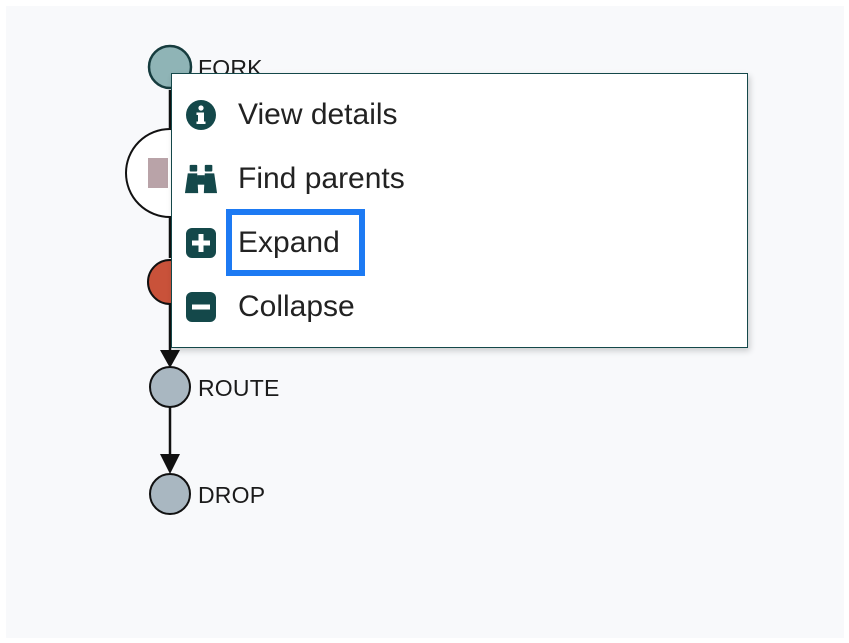 The image size is (849, 643). Describe the element at coordinates (170, 387) in the screenshot. I see `graph-node-route` at that location.